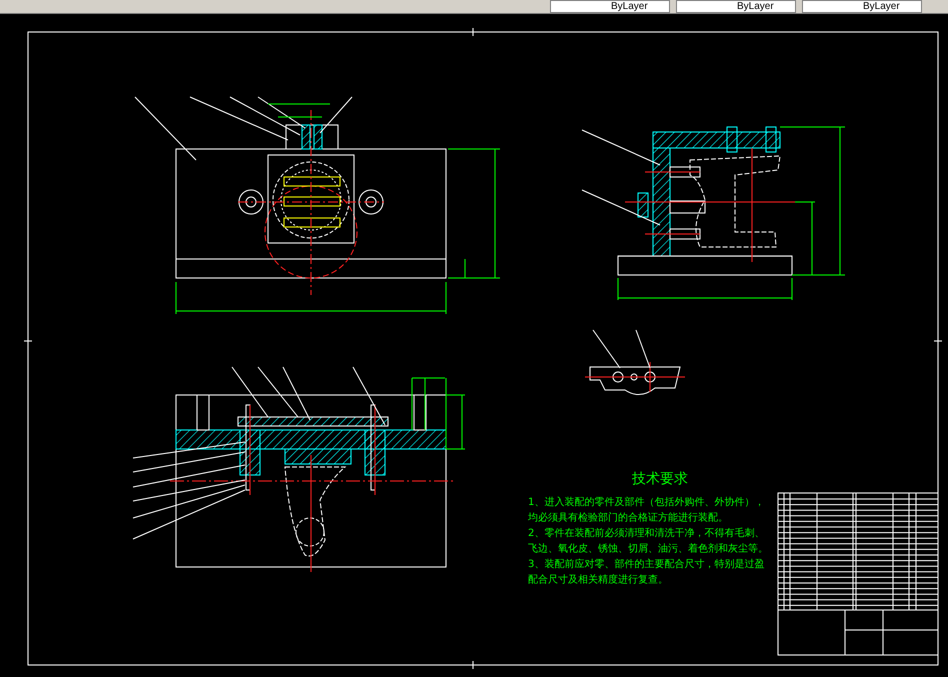  What do you see at coordinates (660, 479) in the screenshot?
I see `requirements-title: 技术要求` at bounding box center [660, 479].